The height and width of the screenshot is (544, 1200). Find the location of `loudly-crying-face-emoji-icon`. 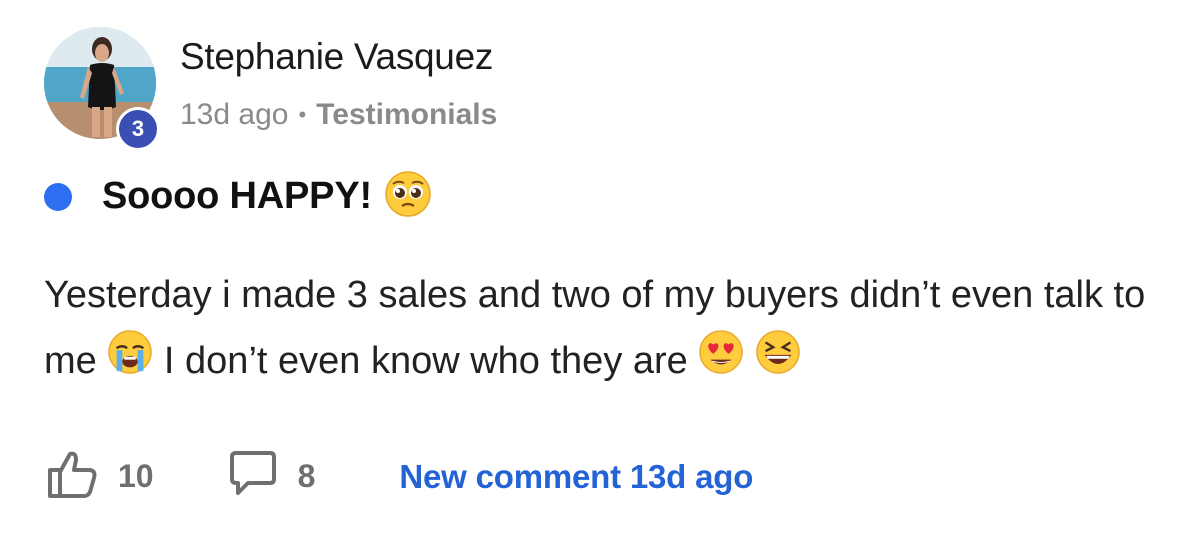

loudly-crying-face-emoji-icon is located at coordinates (130, 362).